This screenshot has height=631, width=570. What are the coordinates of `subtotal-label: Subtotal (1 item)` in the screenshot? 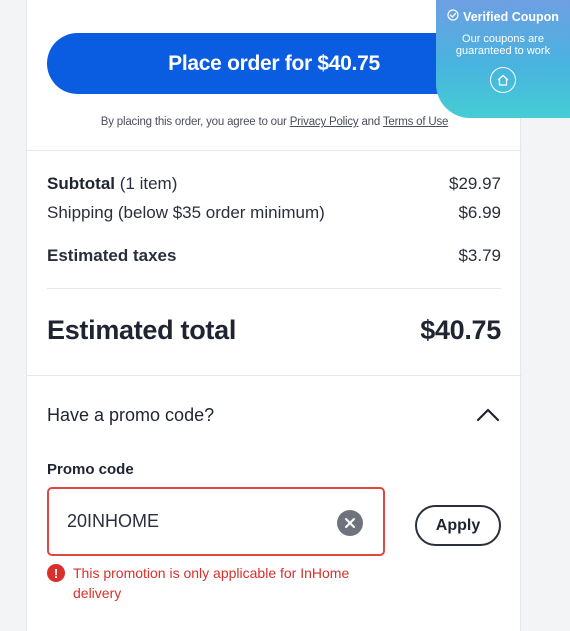 It's located at (112, 184).